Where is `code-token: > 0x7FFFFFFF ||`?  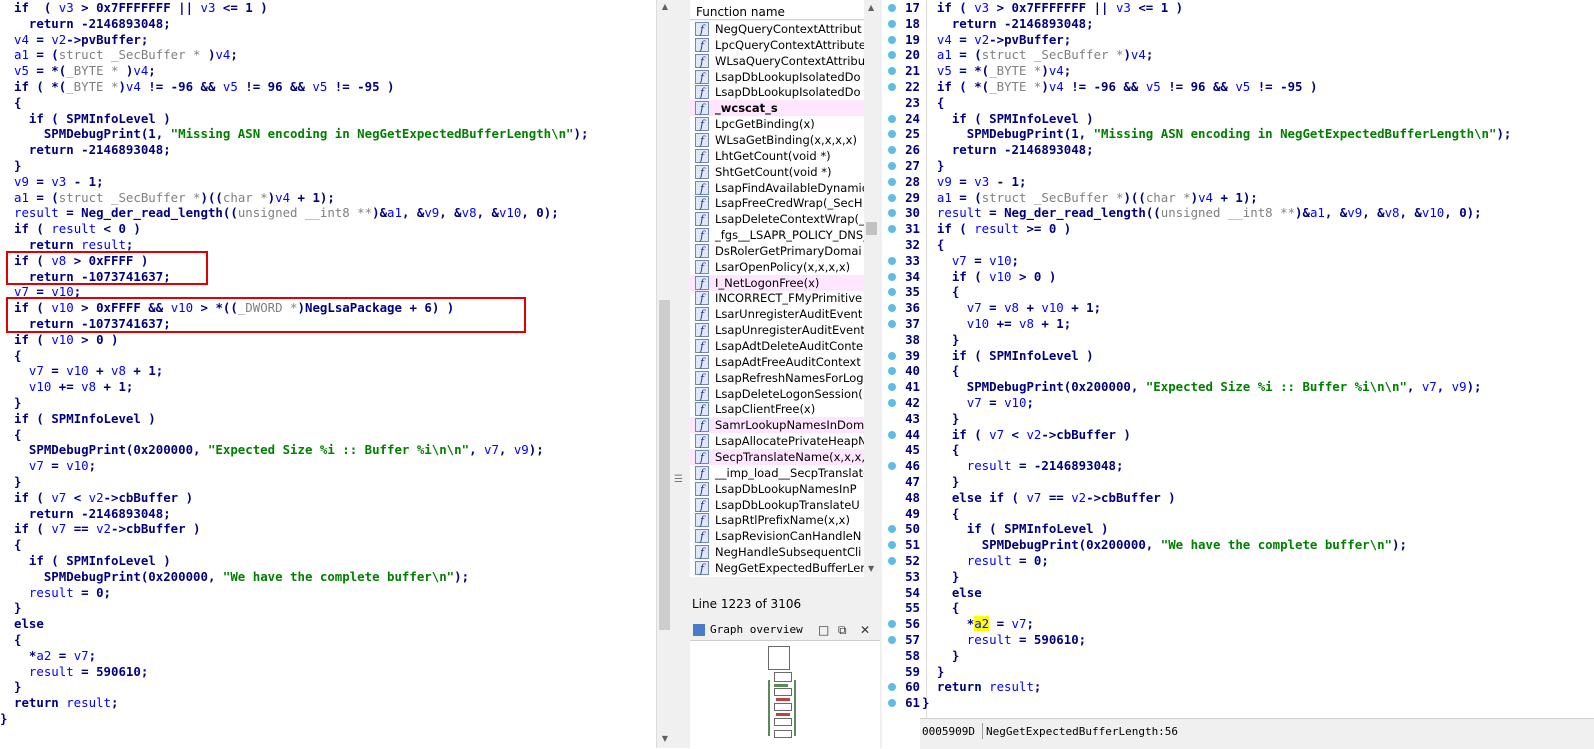 code-token: > 0x7FFFFFFF || is located at coordinates (1052, 7).